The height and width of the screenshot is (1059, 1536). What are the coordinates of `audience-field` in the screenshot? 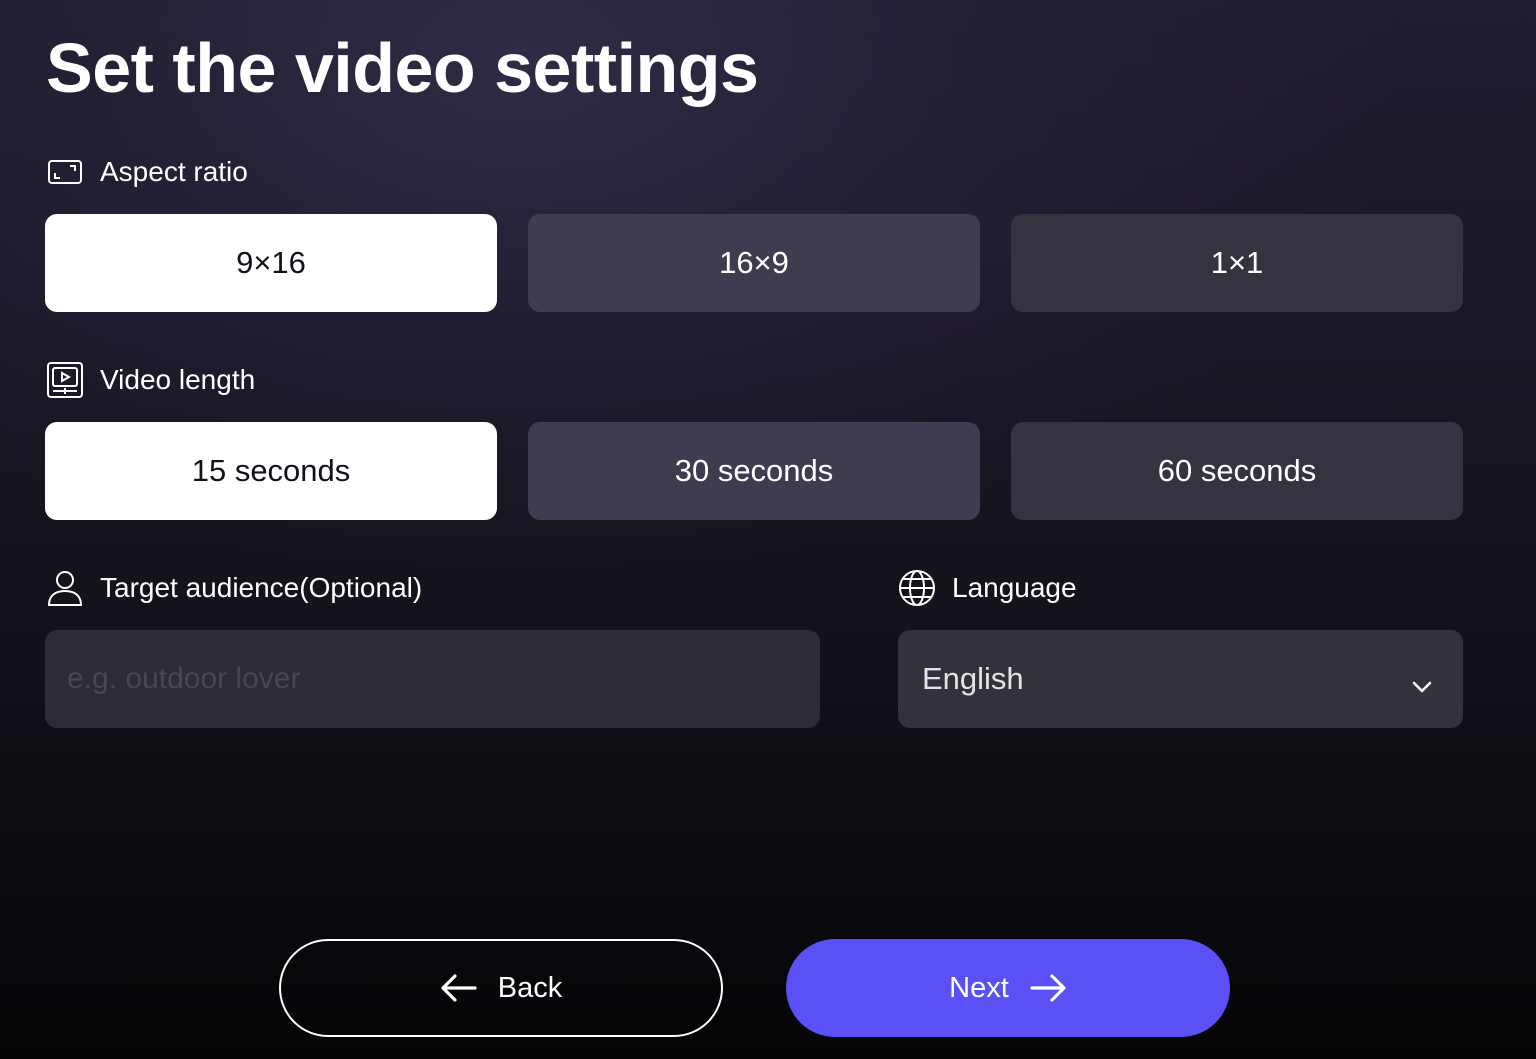 It's located at (432, 679).